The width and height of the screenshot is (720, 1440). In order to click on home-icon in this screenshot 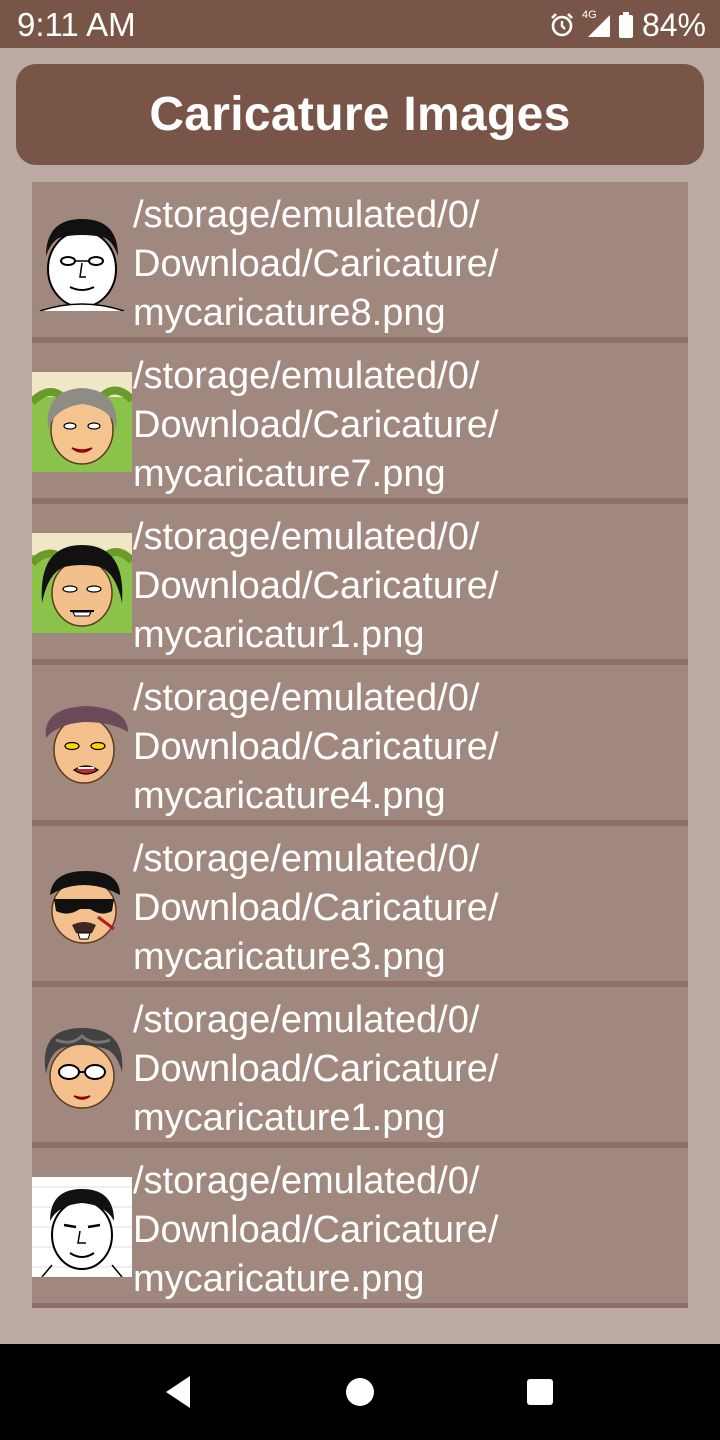, I will do `click(360, 1392)`.